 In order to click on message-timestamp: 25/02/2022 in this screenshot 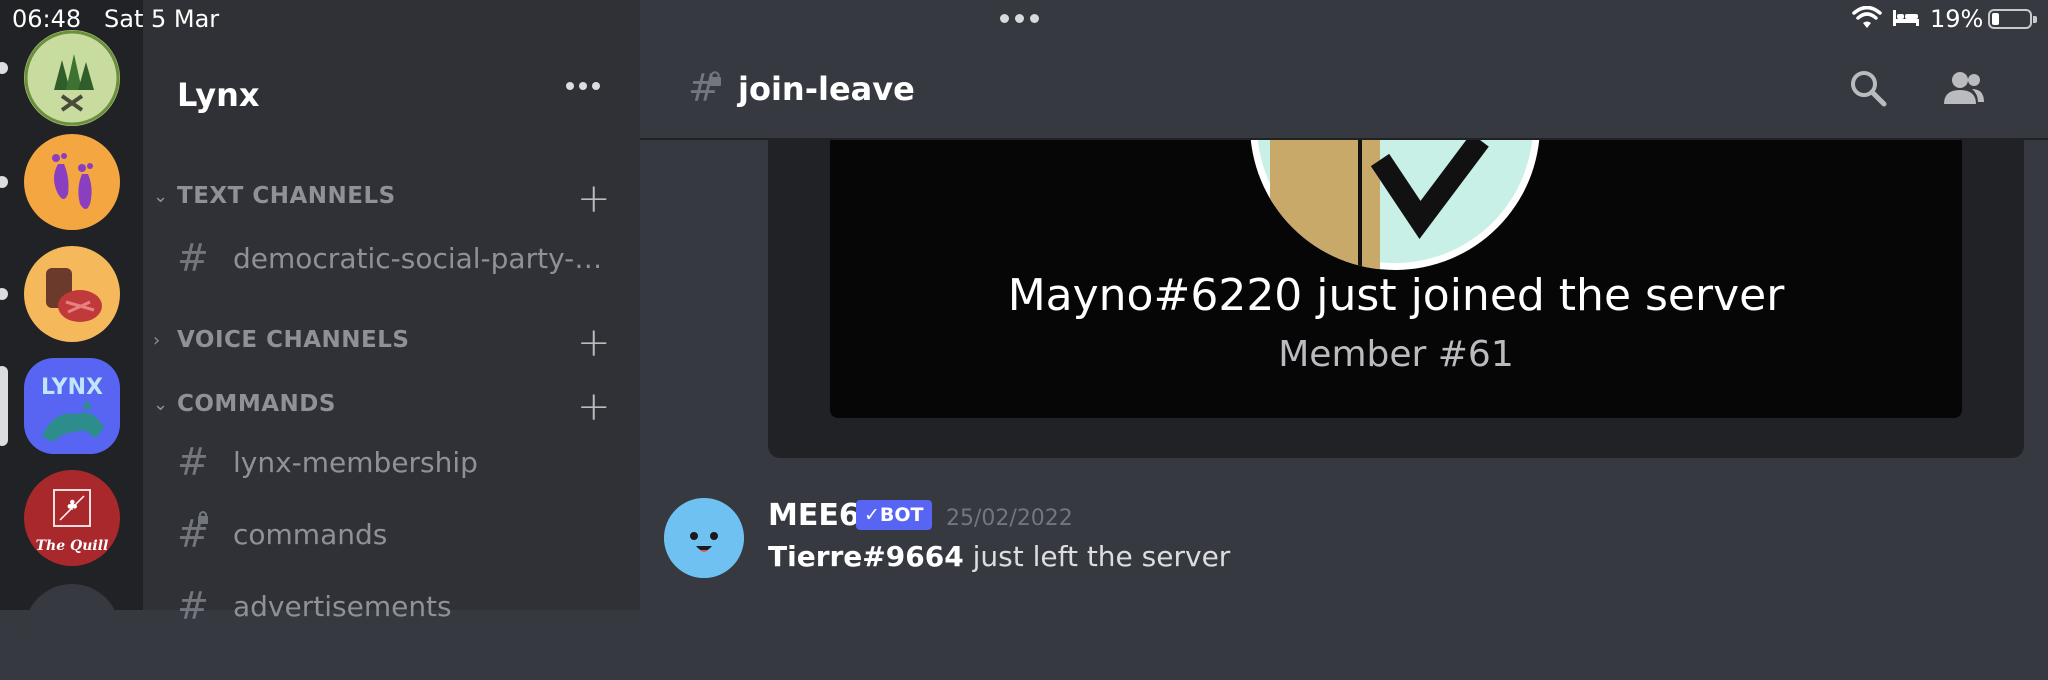, I will do `click(1009, 518)`.